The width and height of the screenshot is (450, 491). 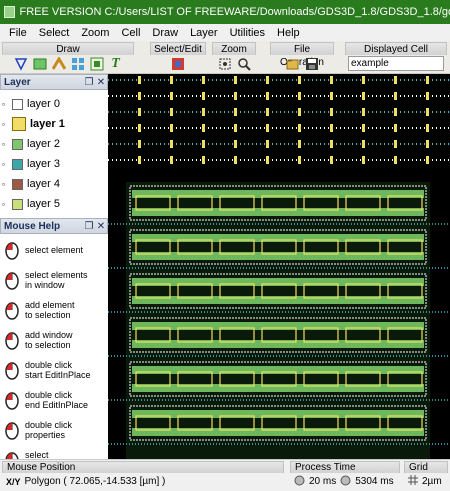 What do you see at coordinates (17, 82) in the screenshot?
I see `layer-panel-title: Layer` at bounding box center [17, 82].